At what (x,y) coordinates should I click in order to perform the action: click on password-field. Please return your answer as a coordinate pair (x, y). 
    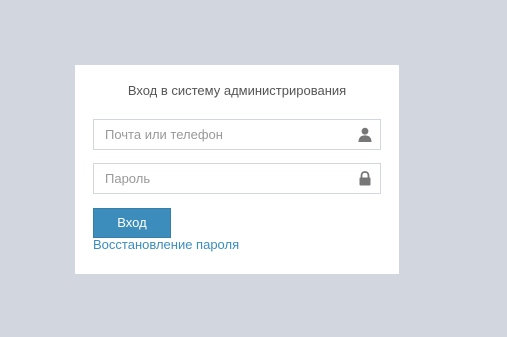
    Looking at the image, I should click on (237, 178).